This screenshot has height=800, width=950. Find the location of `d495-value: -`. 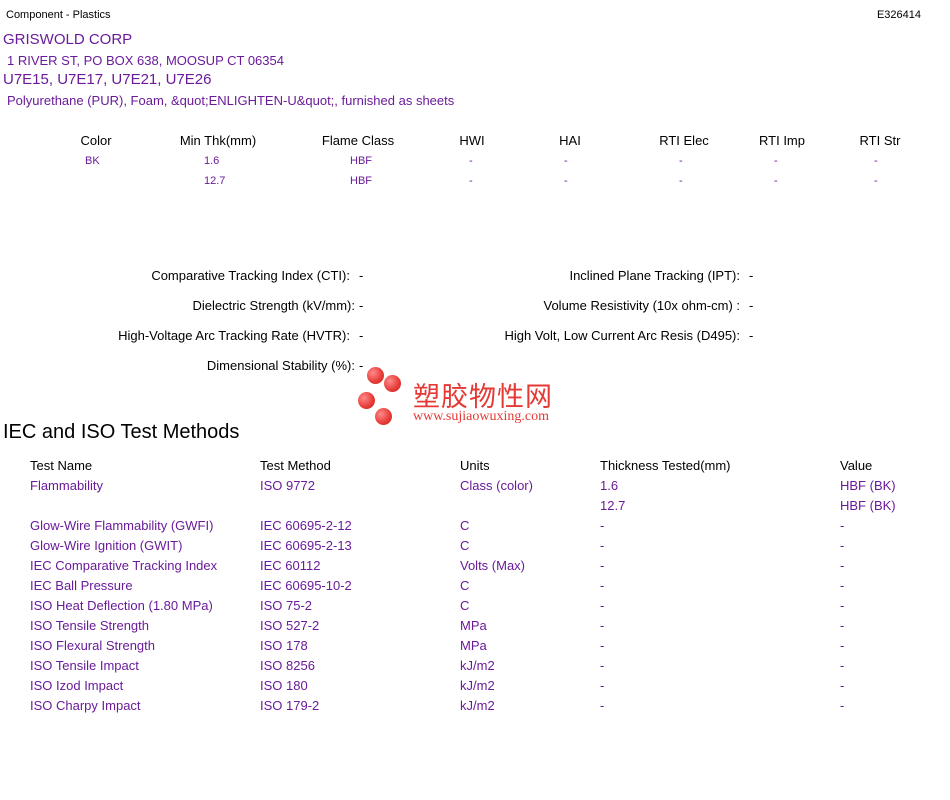

d495-value: - is located at coordinates (751, 335).